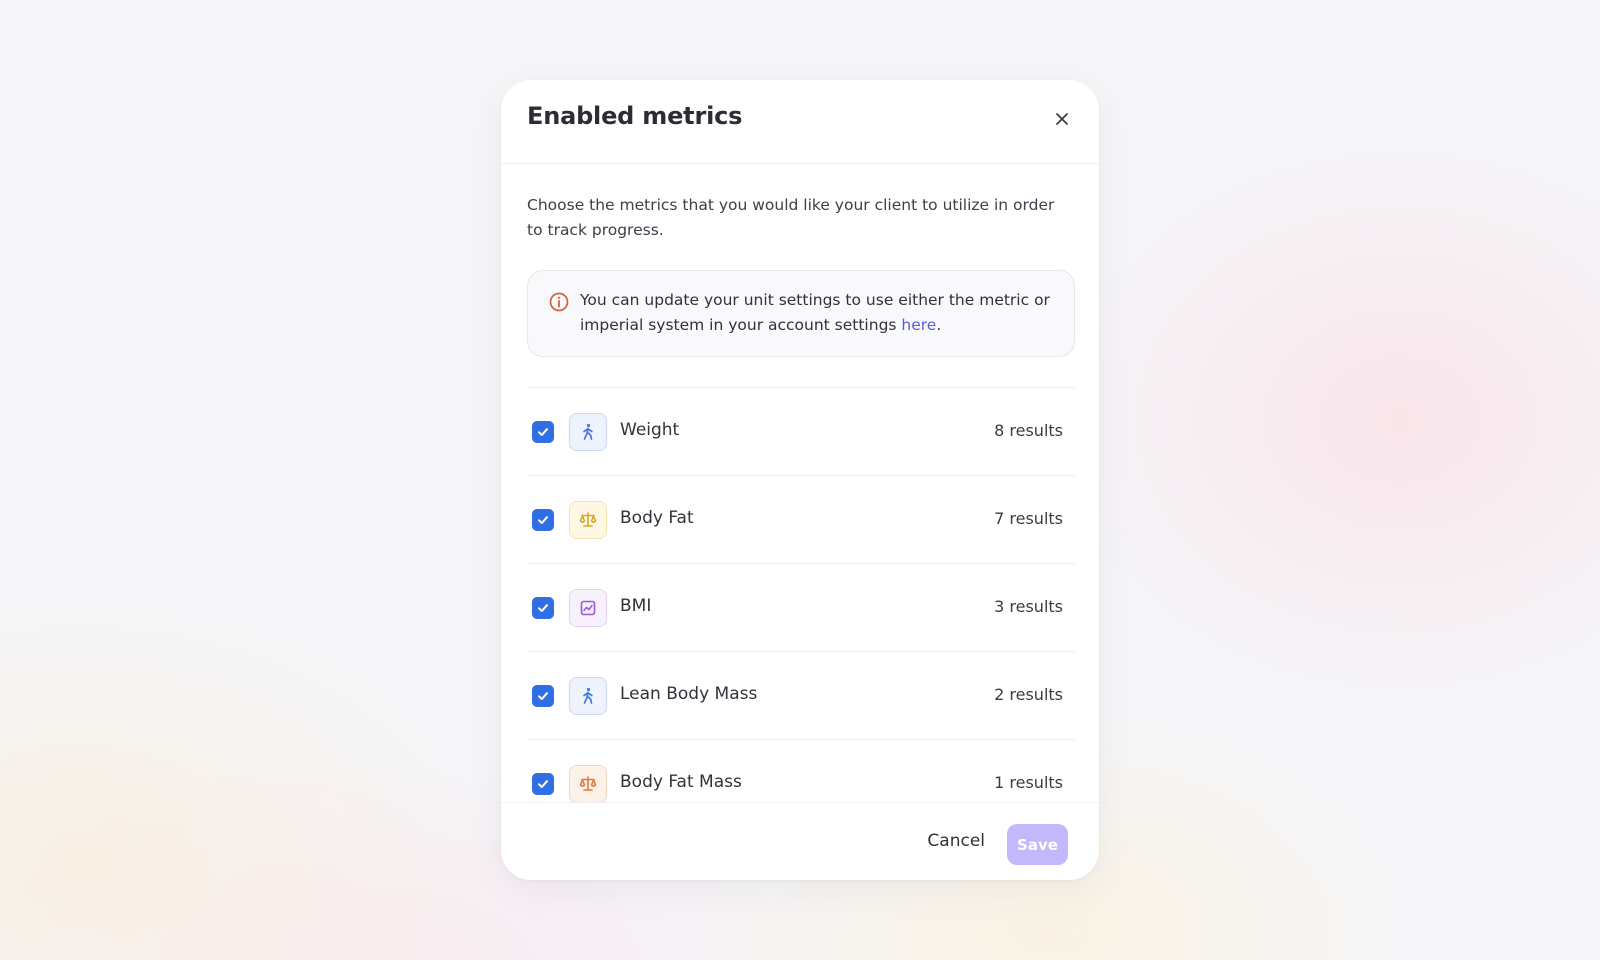 This screenshot has width=1600, height=960. I want to click on cancel-button: Cancel, so click(956, 841).